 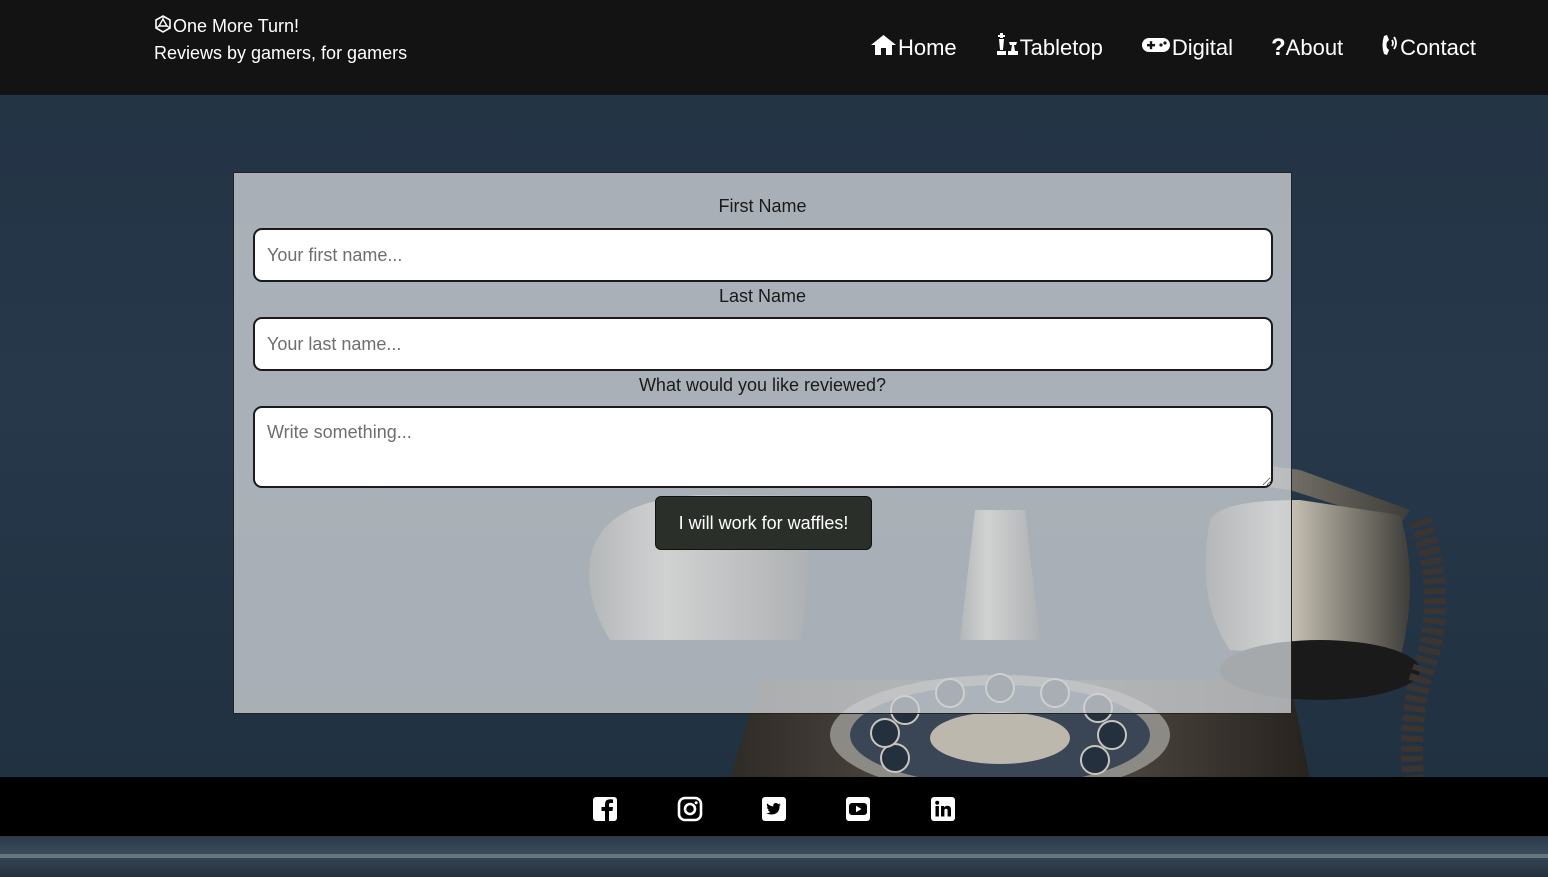 I want to click on facebook-icon, so click(x=605, y=809).